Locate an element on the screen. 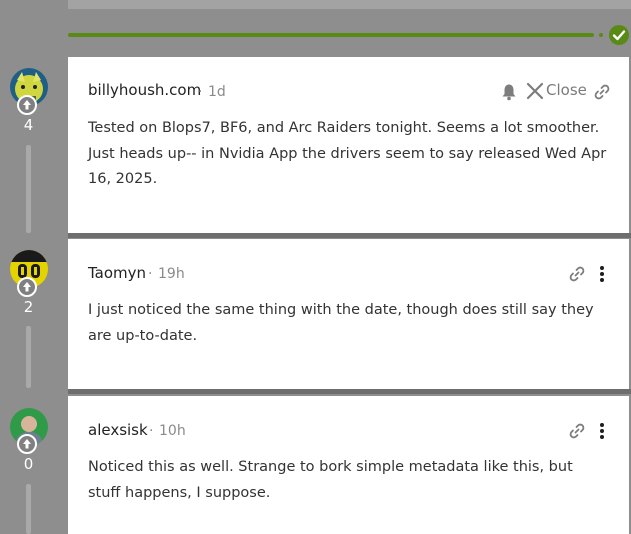 This screenshot has width=631, height=534. progress-dot is located at coordinates (601, 35).